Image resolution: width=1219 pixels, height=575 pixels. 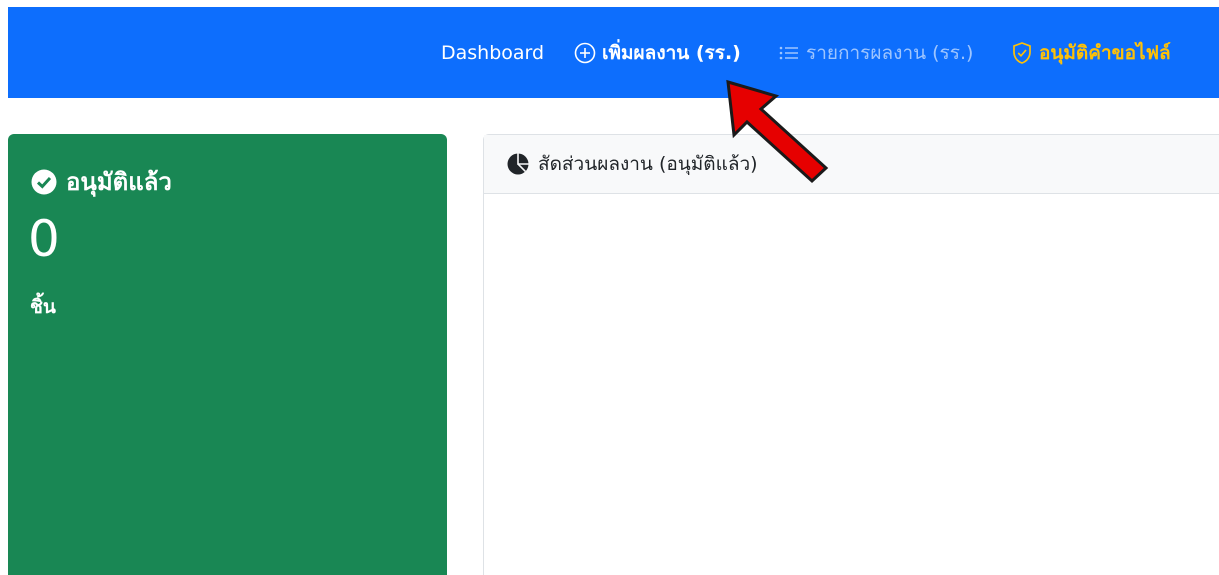 What do you see at coordinates (671, 53) in the screenshot?
I see `nav-add-work-label: เพิ่มผลงาน (รร.)` at bounding box center [671, 53].